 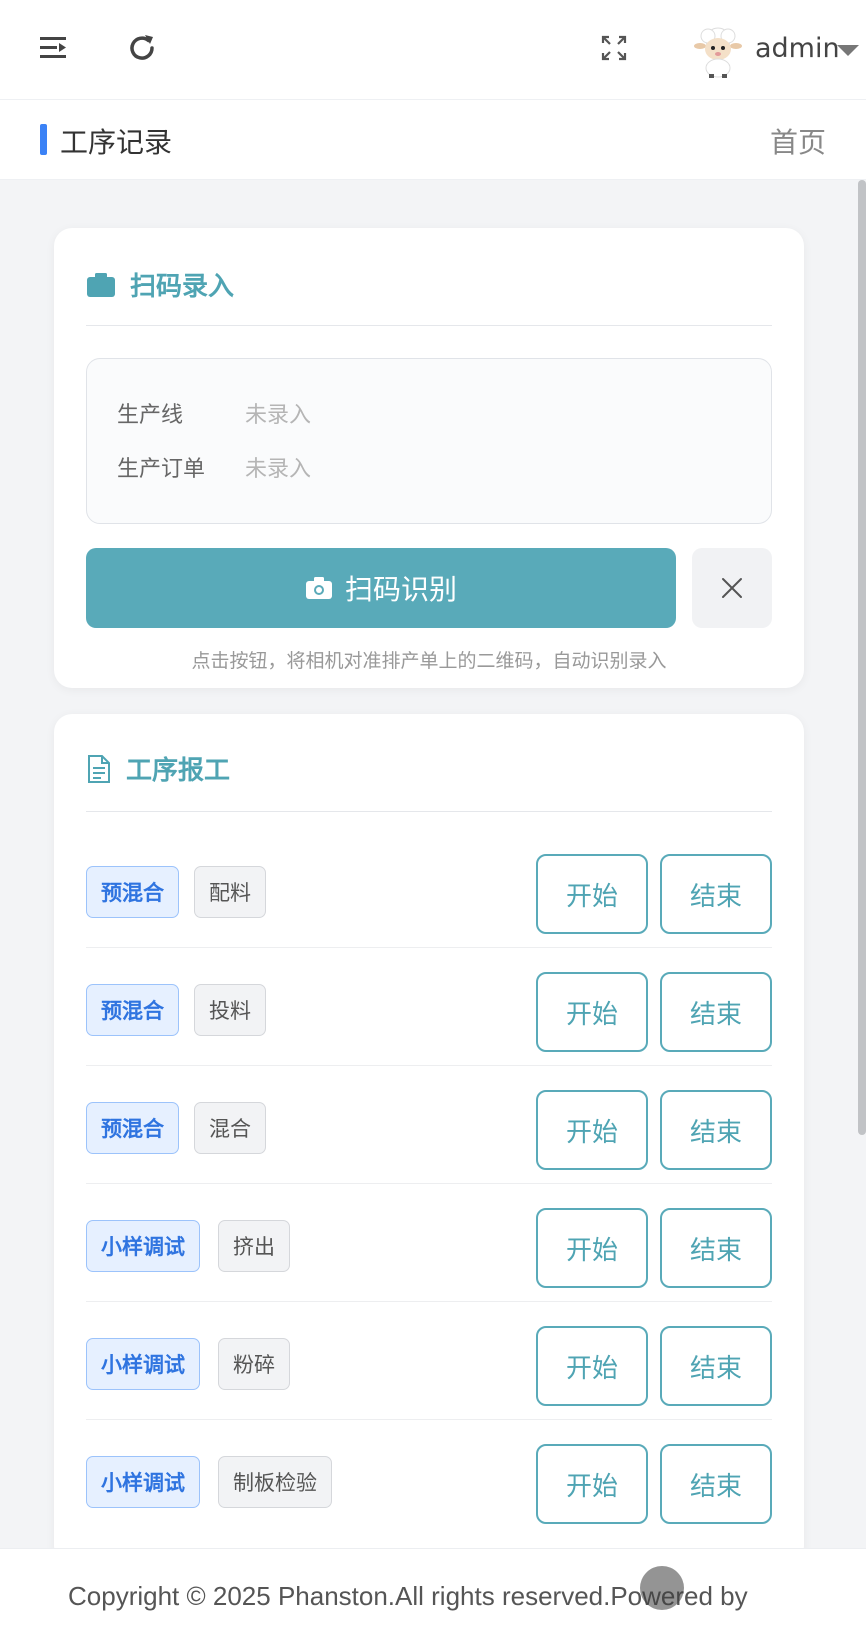 What do you see at coordinates (161, 469) in the screenshot?
I see `info-label: 生产订单` at bounding box center [161, 469].